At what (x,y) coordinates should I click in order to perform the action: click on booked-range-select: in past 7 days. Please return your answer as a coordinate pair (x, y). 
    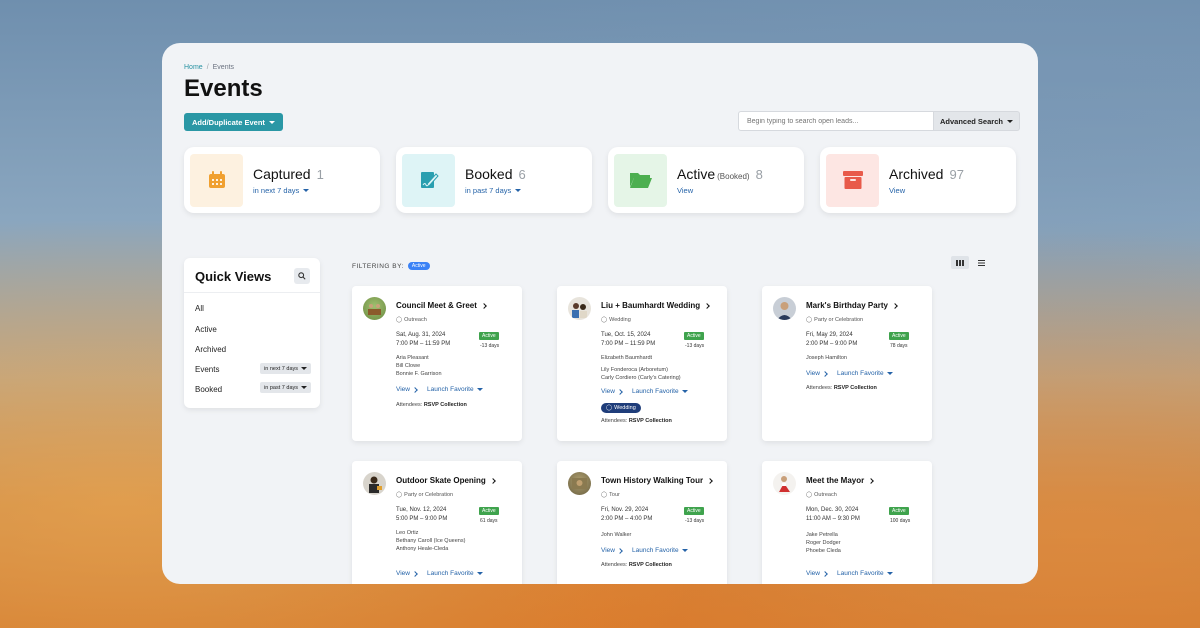
    Looking at the image, I should click on (285, 387).